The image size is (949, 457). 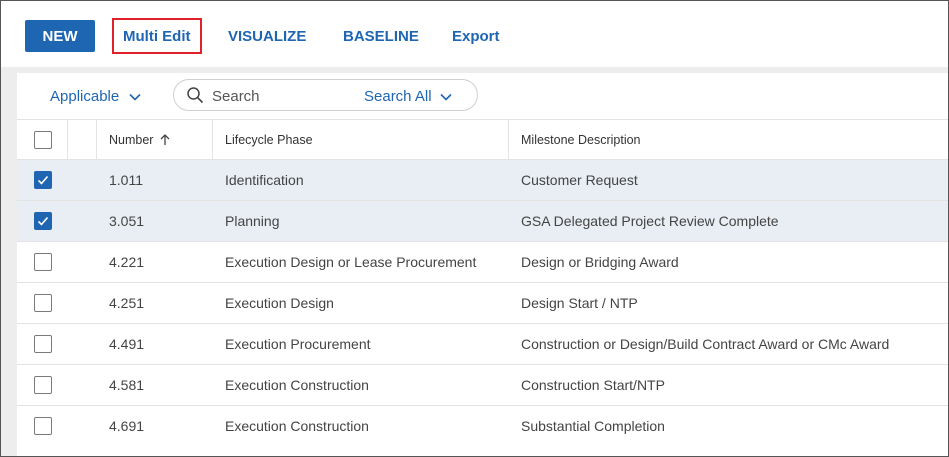 I want to click on table-row: 1.011 Identification Customer Request, so click(x=482, y=179).